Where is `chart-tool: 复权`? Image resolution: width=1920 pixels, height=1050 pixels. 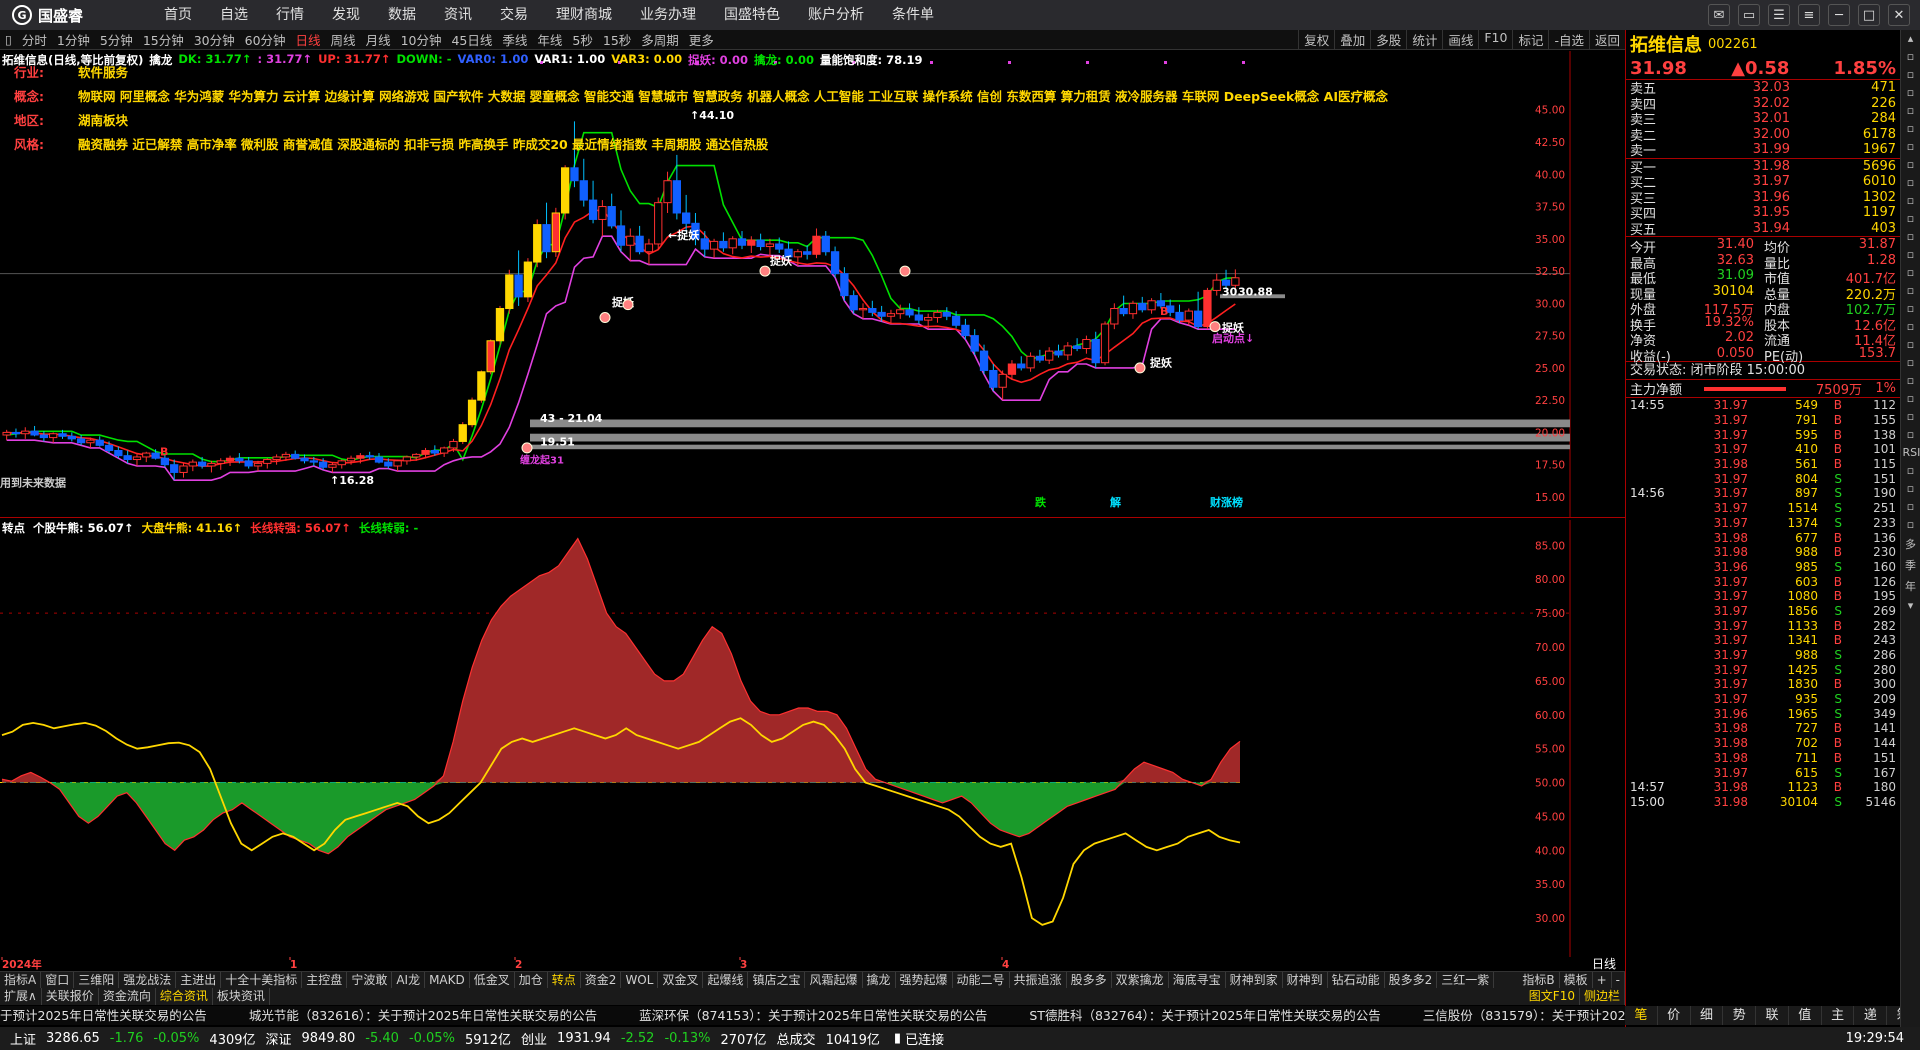
chart-tool: 复权 is located at coordinates (1316, 39).